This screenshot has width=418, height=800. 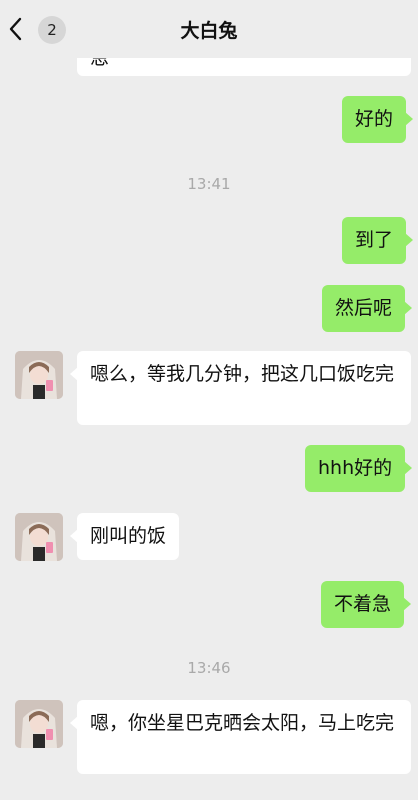 What do you see at coordinates (209, 668) in the screenshot?
I see `timestamp: 13:46` at bounding box center [209, 668].